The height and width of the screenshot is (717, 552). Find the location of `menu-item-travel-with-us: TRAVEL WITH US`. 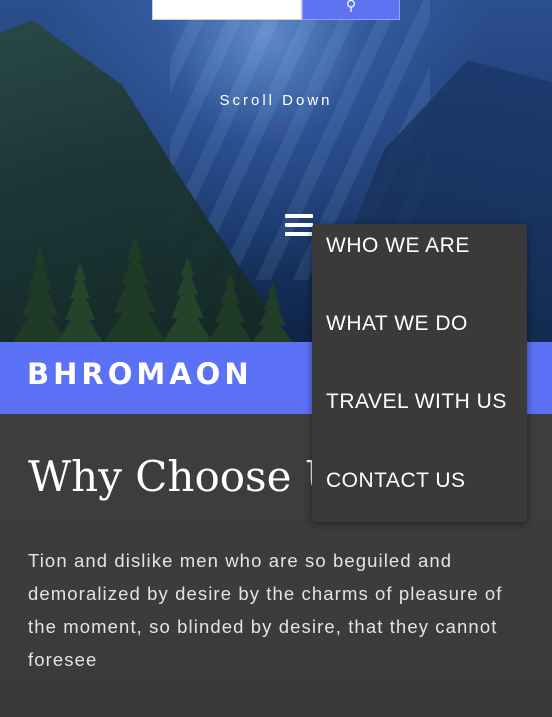

menu-item-travel-with-us: TRAVEL WITH US is located at coordinates (416, 402).